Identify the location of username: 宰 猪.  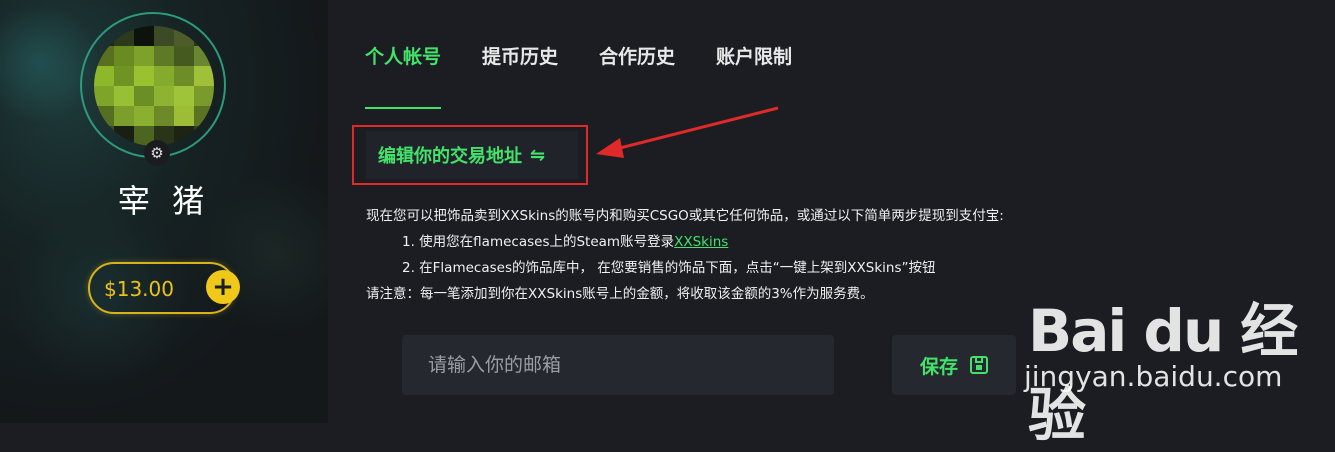
(164, 201).